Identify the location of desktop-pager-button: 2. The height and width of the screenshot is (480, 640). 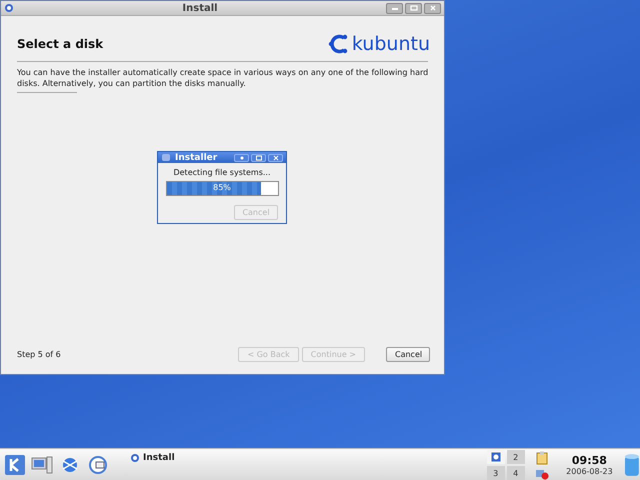
(515, 457).